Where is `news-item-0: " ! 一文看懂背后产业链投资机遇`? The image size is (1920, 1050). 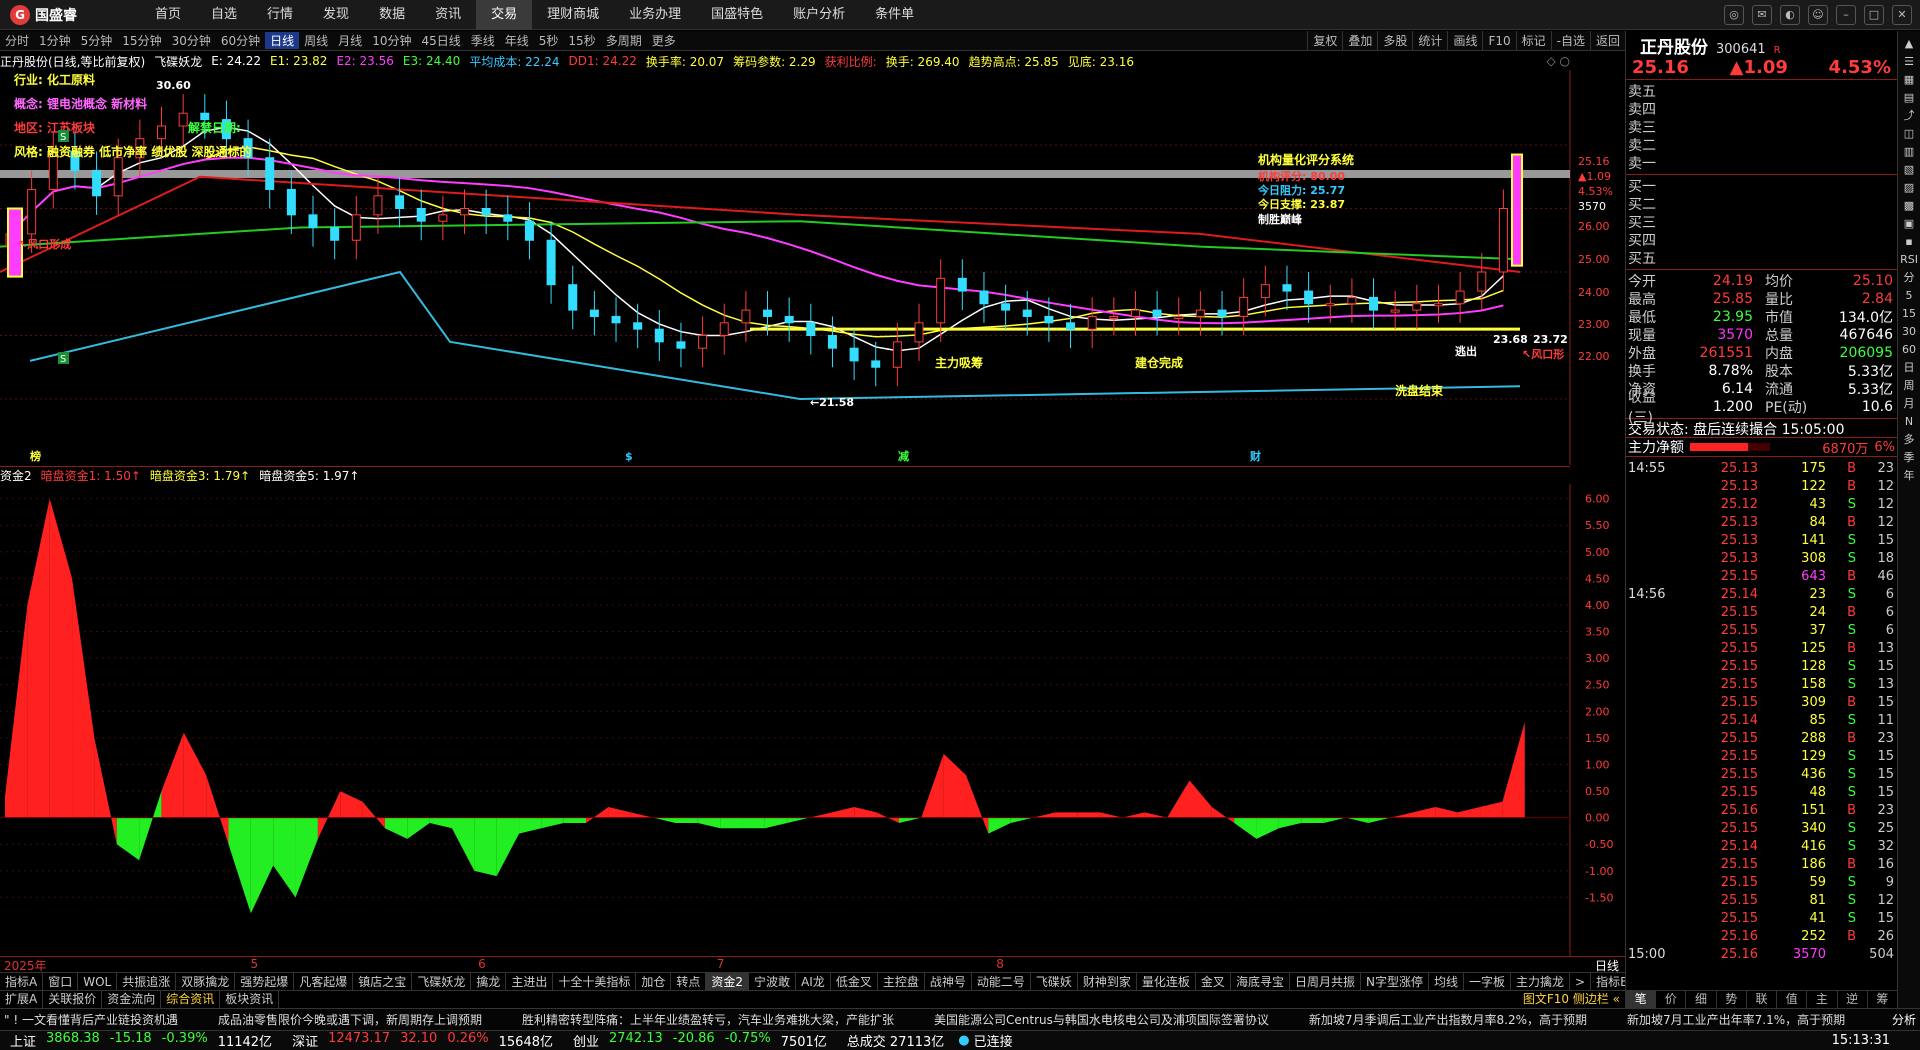
news-item-0: " ! 一文看懂背后产业链投资机遇 is located at coordinates (91, 1019).